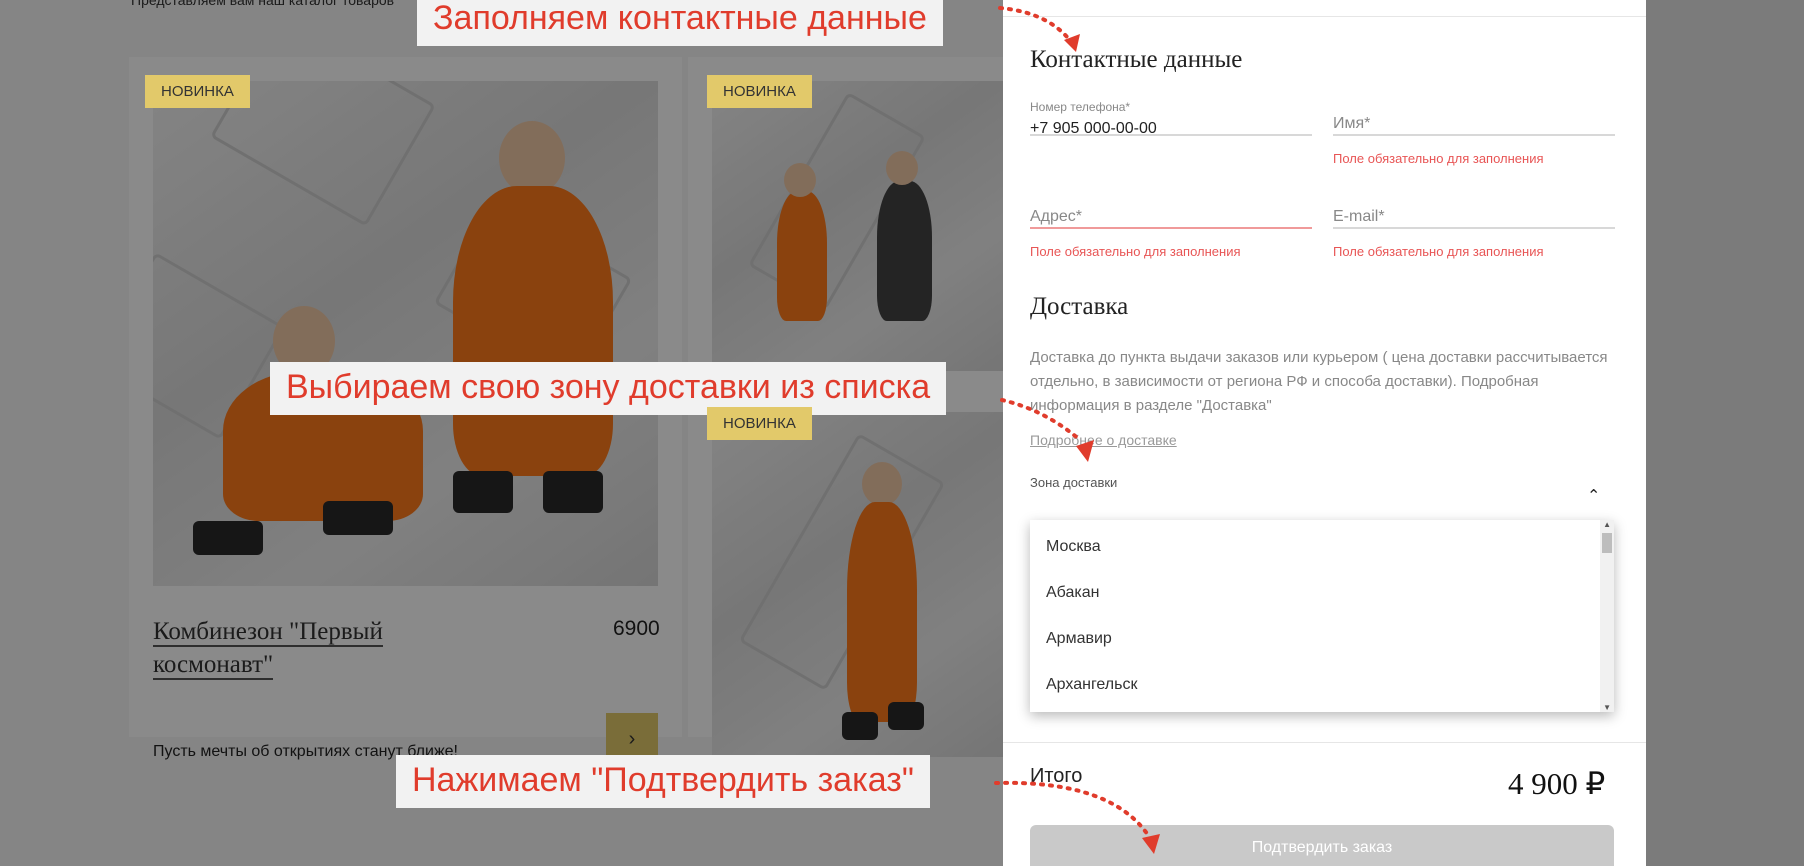 The height and width of the screenshot is (866, 1804). I want to click on annotation-arrows, so click(1077, 430).